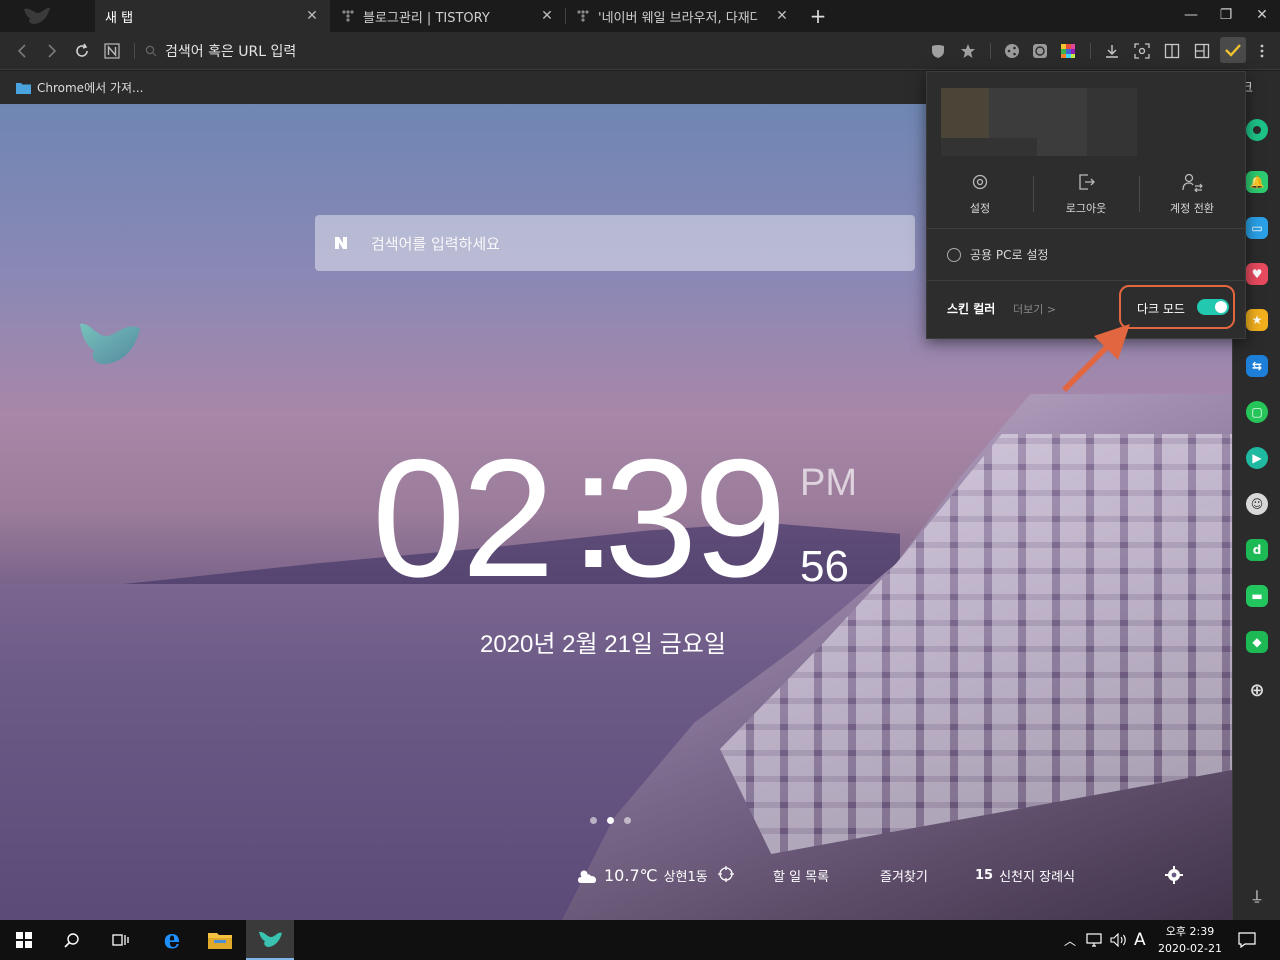  What do you see at coordinates (1192, 182) in the screenshot?
I see `switch-account-icon` at bounding box center [1192, 182].